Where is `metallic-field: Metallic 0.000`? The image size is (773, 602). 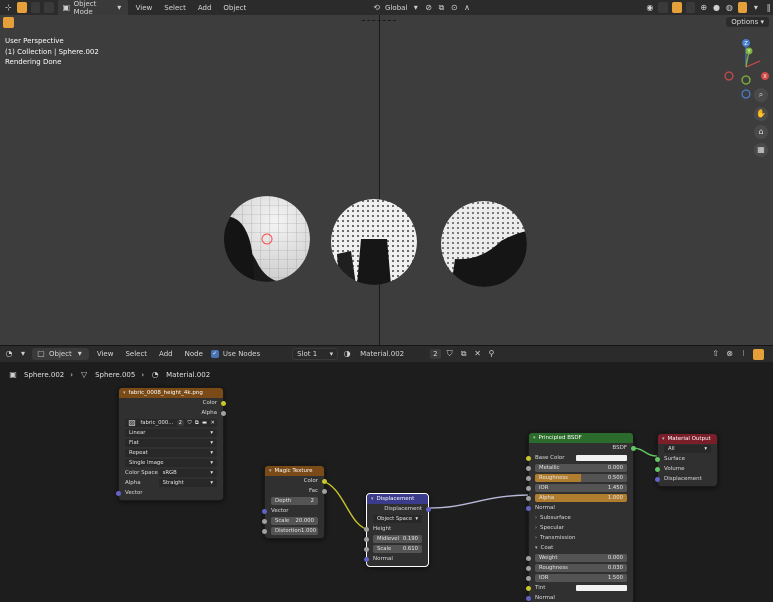 metallic-field: Metallic 0.000 is located at coordinates (581, 468).